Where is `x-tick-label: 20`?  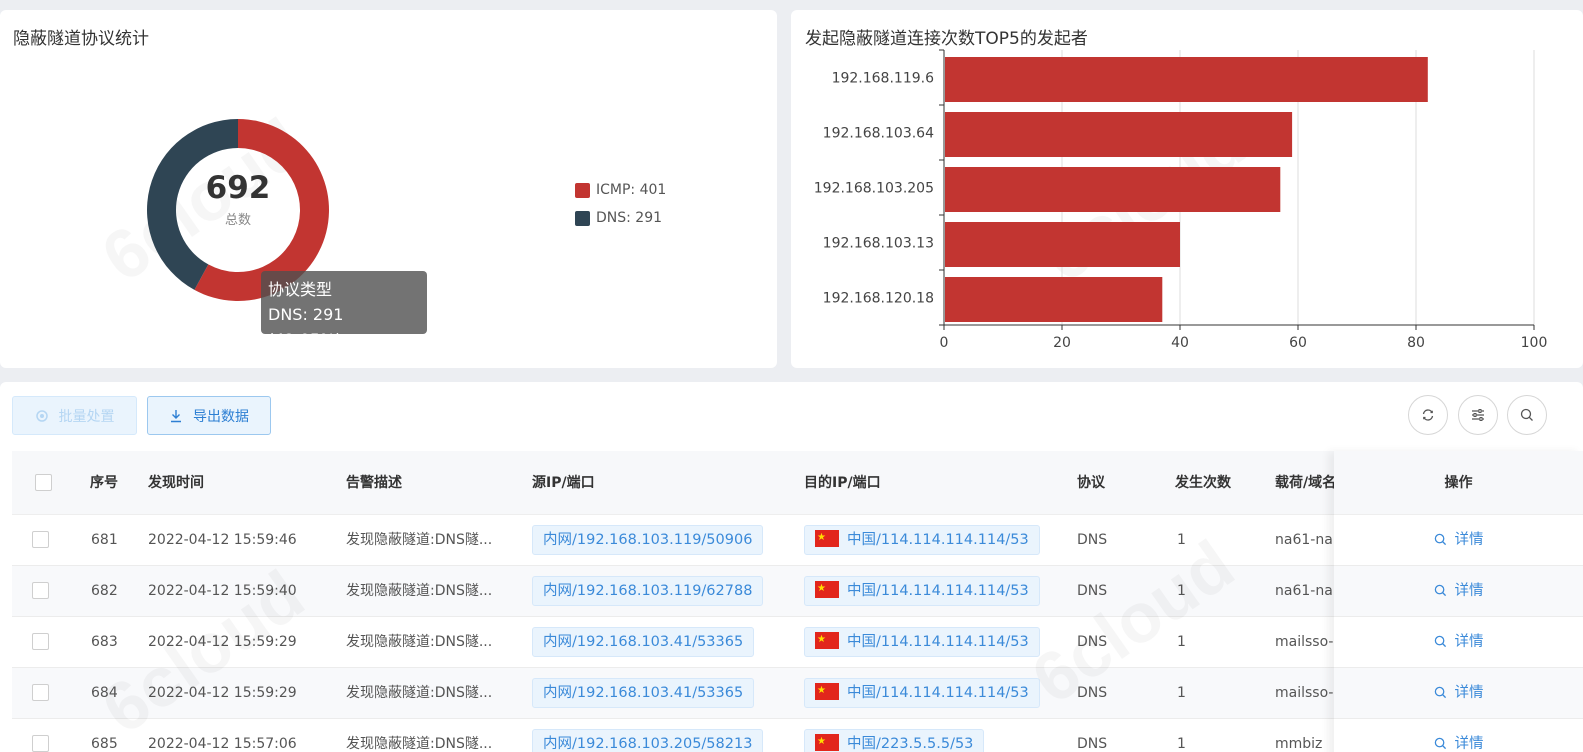 x-tick-label: 20 is located at coordinates (1062, 343).